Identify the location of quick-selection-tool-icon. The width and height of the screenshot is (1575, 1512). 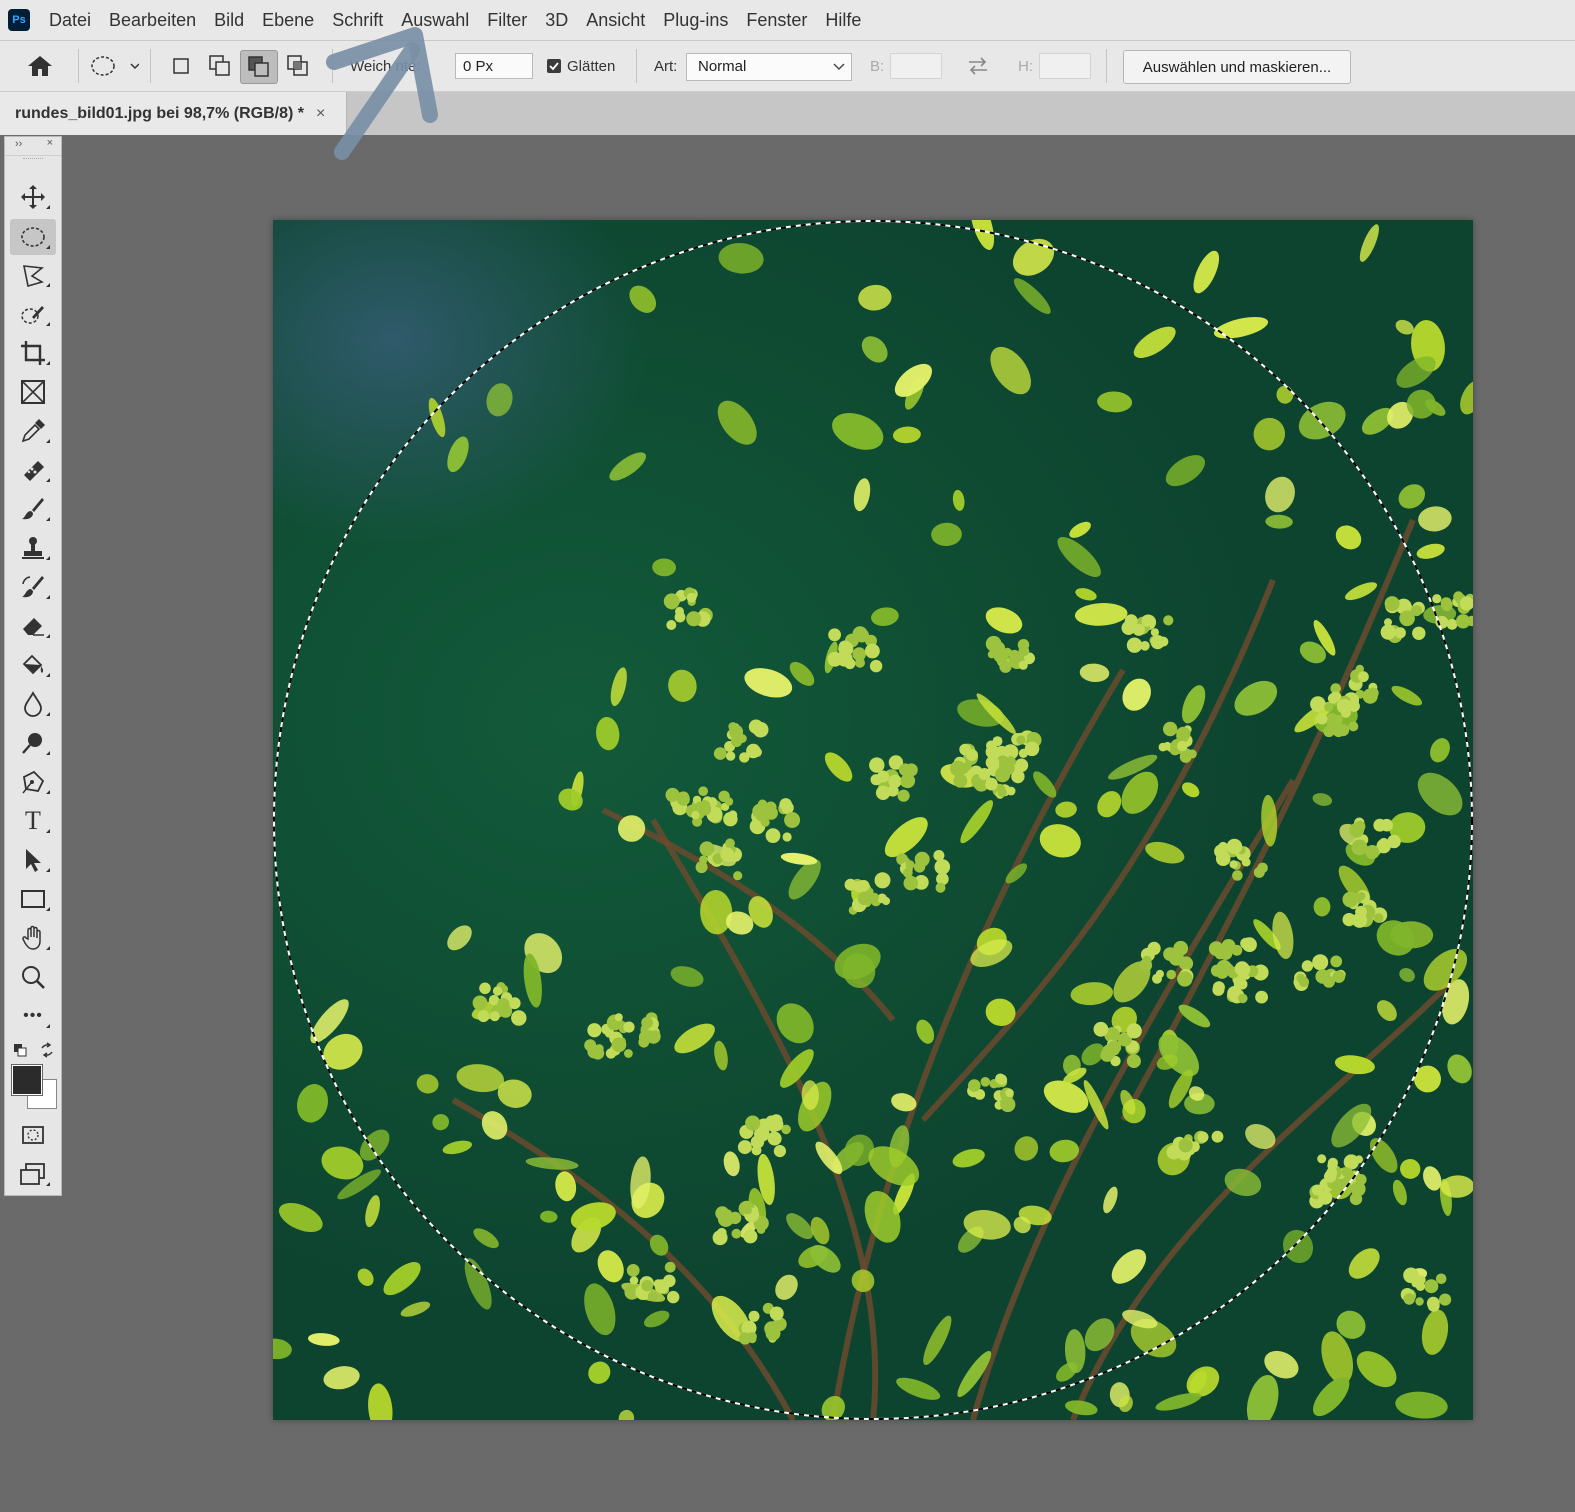
(33, 314).